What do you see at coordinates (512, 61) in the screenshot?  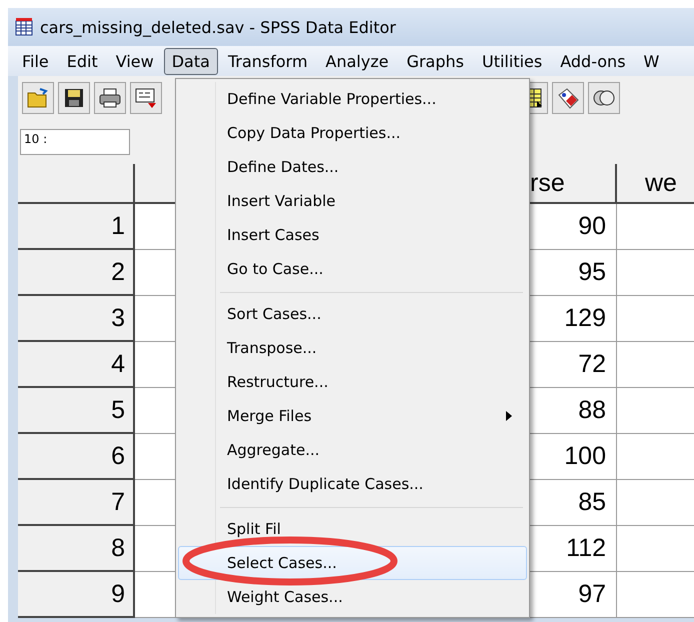 I see `menu-item: Utilities` at bounding box center [512, 61].